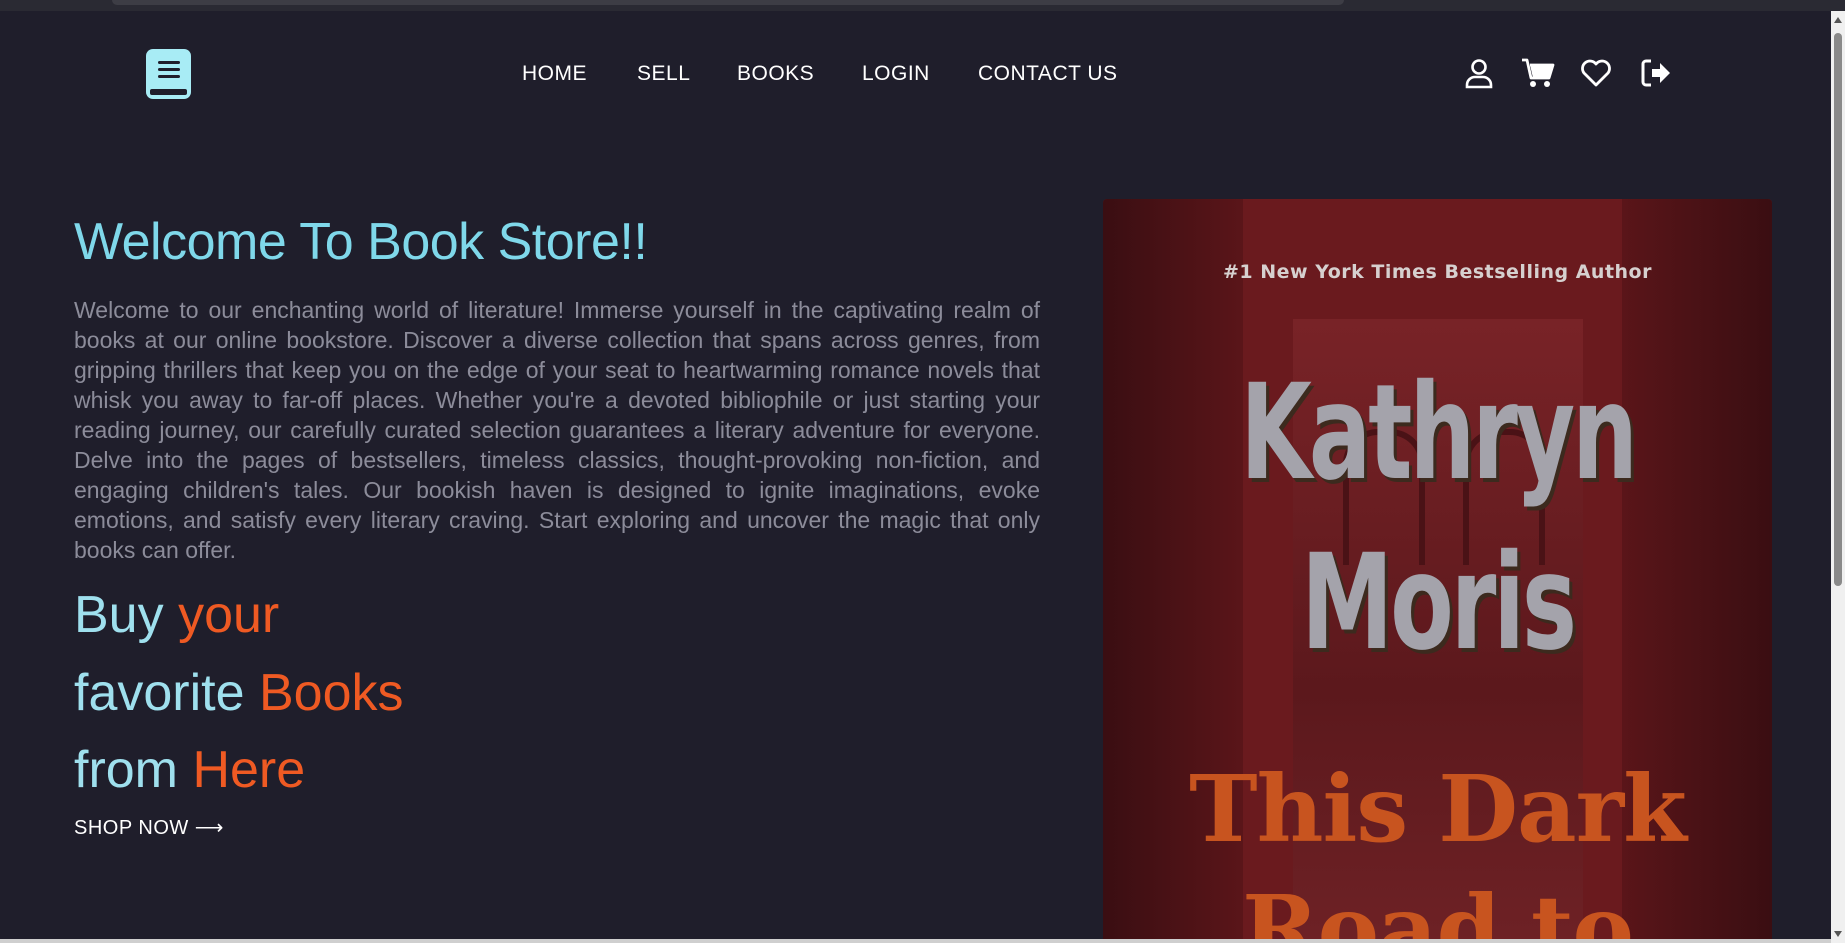  Describe the element at coordinates (1439, 433) in the screenshot. I see `cover-author-first-name: Kathryn` at that location.